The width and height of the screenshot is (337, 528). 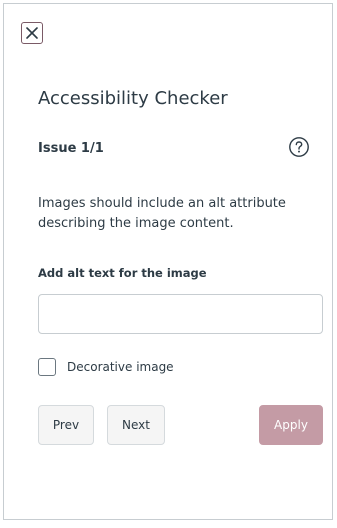 What do you see at coordinates (180, 314) in the screenshot?
I see `alt-text-input` at bounding box center [180, 314].